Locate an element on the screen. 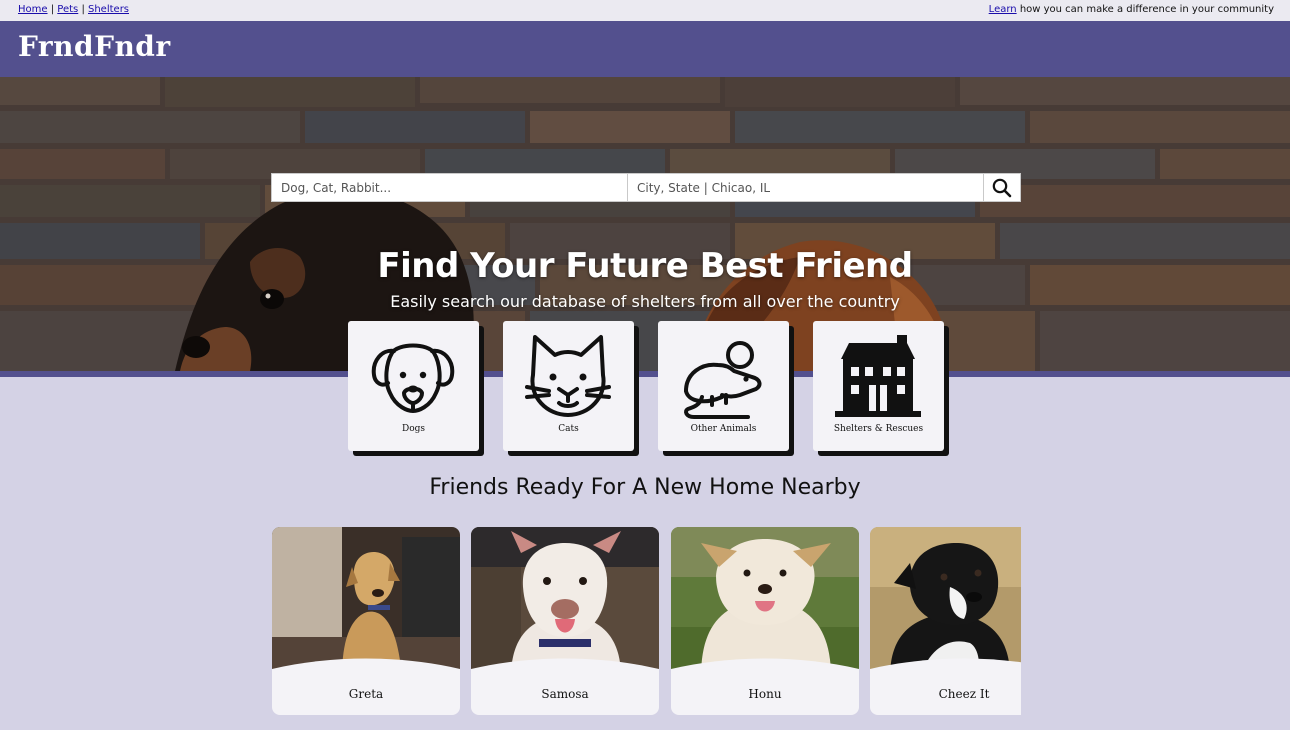 Image resolution: width=1290 pixels, height=730 pixels. category-label: Shelters & Rescues is located at coordinates (878, 429).